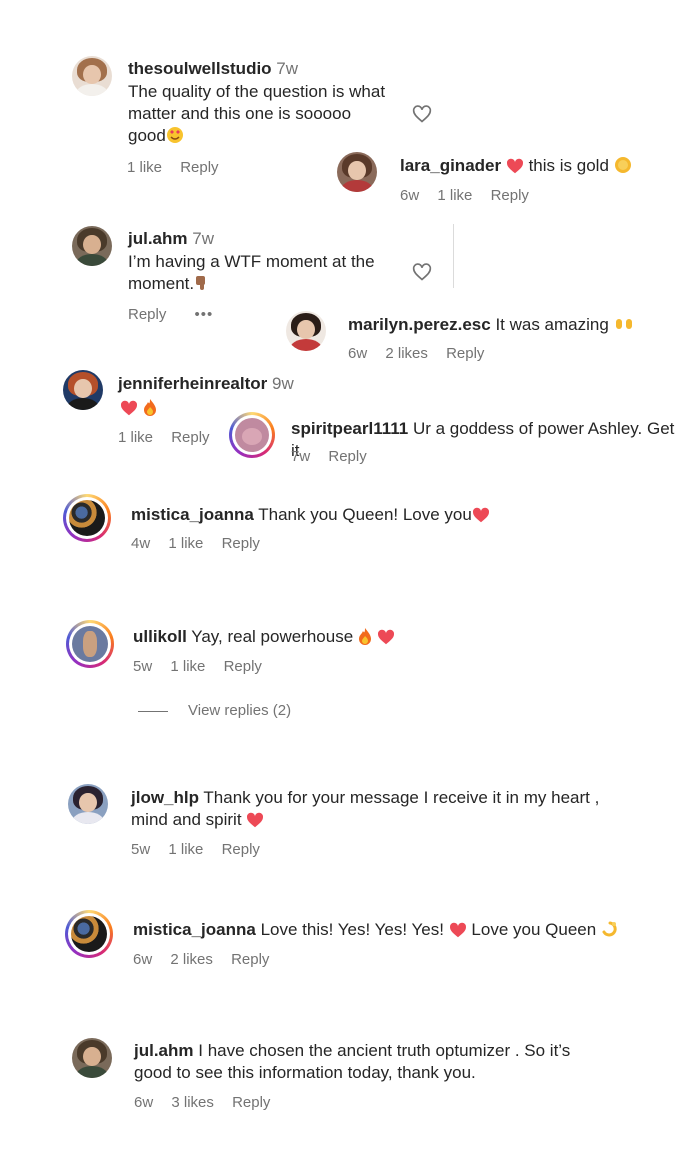  What do you see at coordinates (552, 324) in the screenshot?
I see `comment-text: It was amazing` at bounding box center [552, 324].